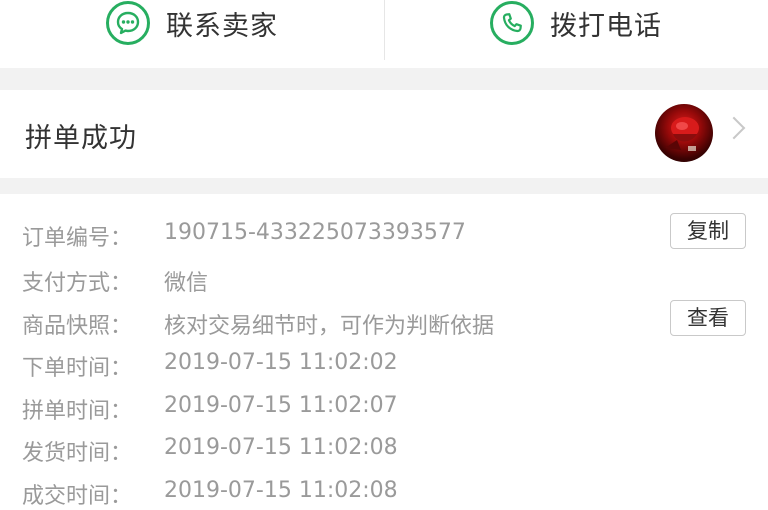 This screenshot has width=768, height=510. Describe the element at coordinates (77, 411) in the screenshot. I see `group-time-key: 拼单时间：` at that location.